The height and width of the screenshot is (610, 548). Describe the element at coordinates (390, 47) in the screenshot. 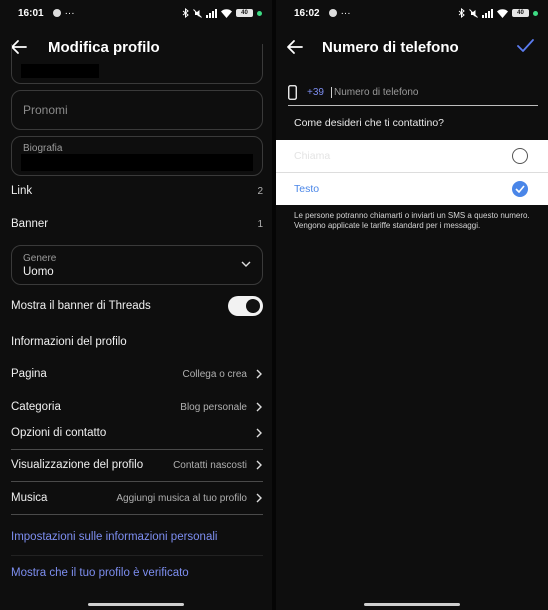

I see `page-title: Numero di telefono` at that location.